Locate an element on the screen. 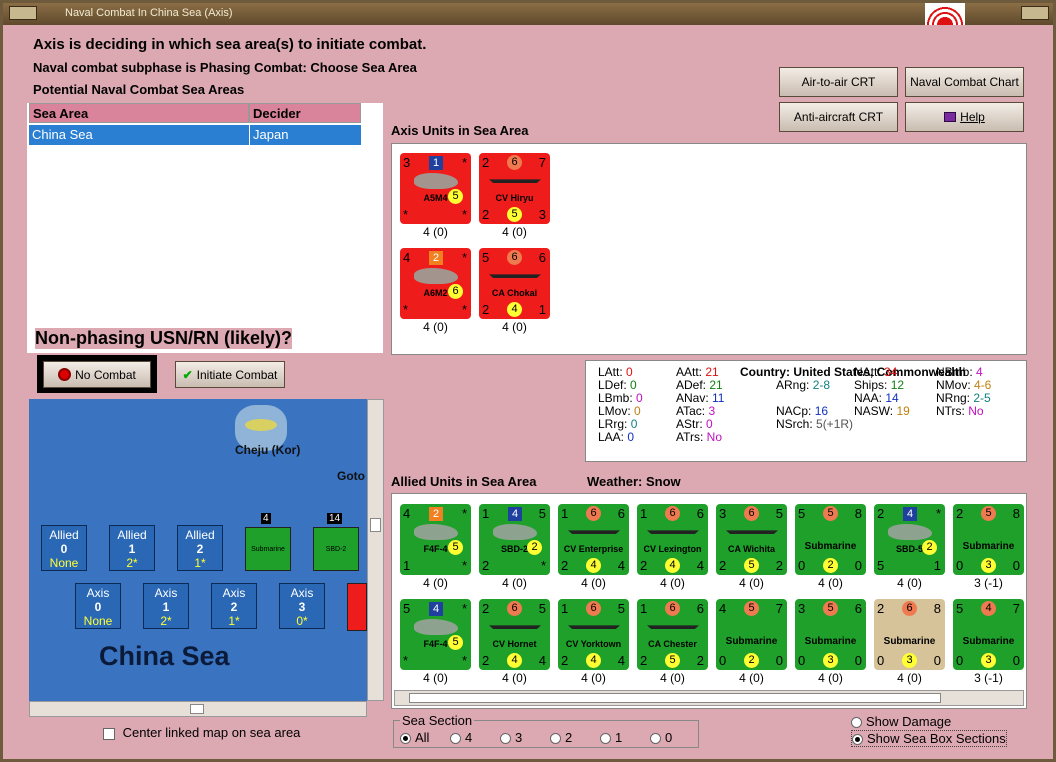 The width and height of the screenshot is (1056, 762). box-side: Axis is located at coordinates (302, 593).